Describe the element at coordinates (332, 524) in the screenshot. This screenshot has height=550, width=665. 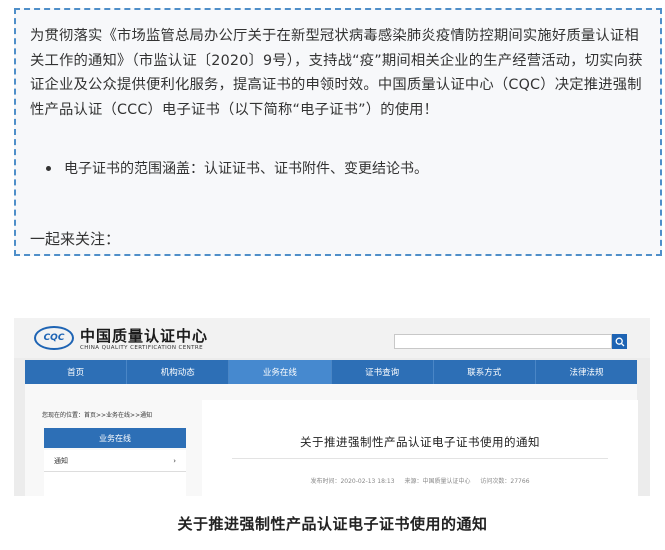
I see `image-caption: 关于推进强制性产品认证电子证书使用的通知` at that location.